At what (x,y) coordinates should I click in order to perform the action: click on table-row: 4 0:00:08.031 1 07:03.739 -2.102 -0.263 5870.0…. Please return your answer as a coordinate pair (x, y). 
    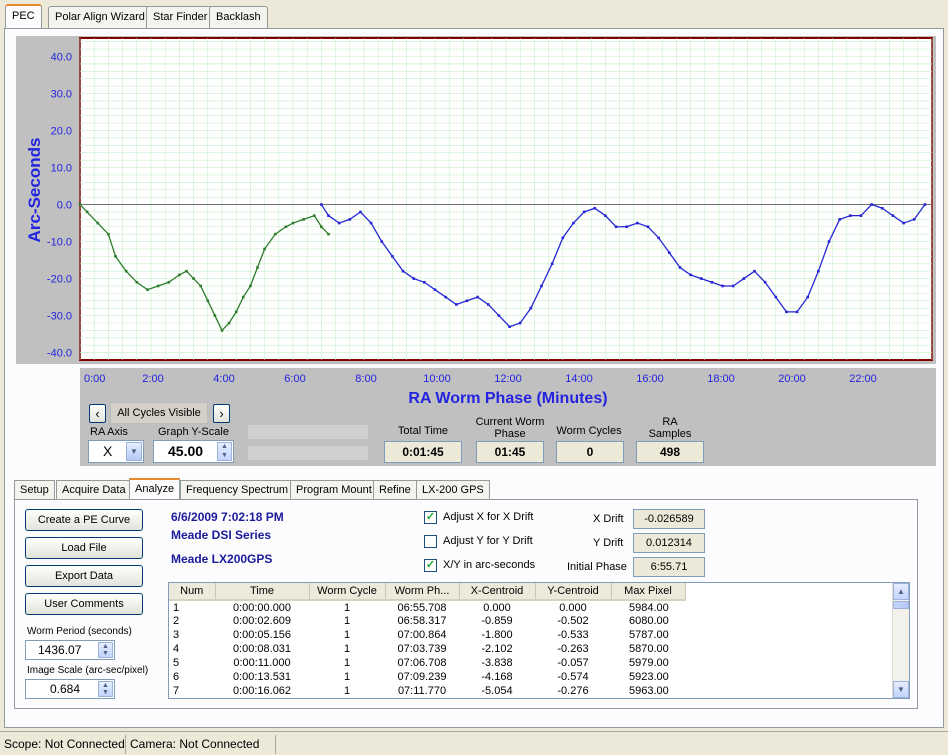
    Looking at the image, I should click on (531, 649).